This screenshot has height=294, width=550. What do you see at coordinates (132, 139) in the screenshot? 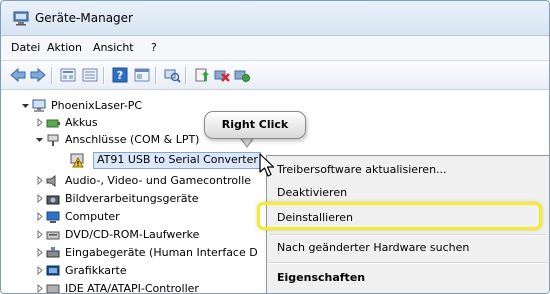
I see `tree-item-label: Anschlüsse (COM & LPT)` at bounding box center [132, 139].